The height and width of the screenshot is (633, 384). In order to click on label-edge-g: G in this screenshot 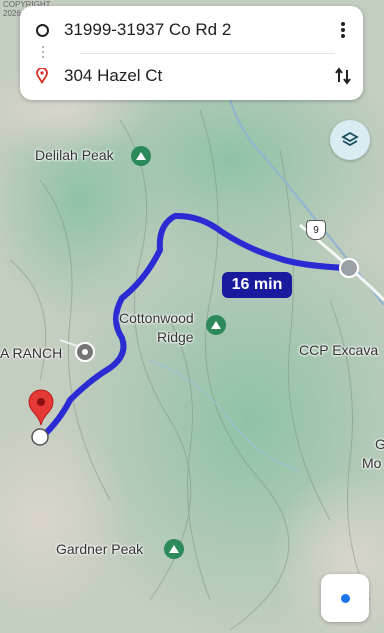, I will do `click(379, 444)`.